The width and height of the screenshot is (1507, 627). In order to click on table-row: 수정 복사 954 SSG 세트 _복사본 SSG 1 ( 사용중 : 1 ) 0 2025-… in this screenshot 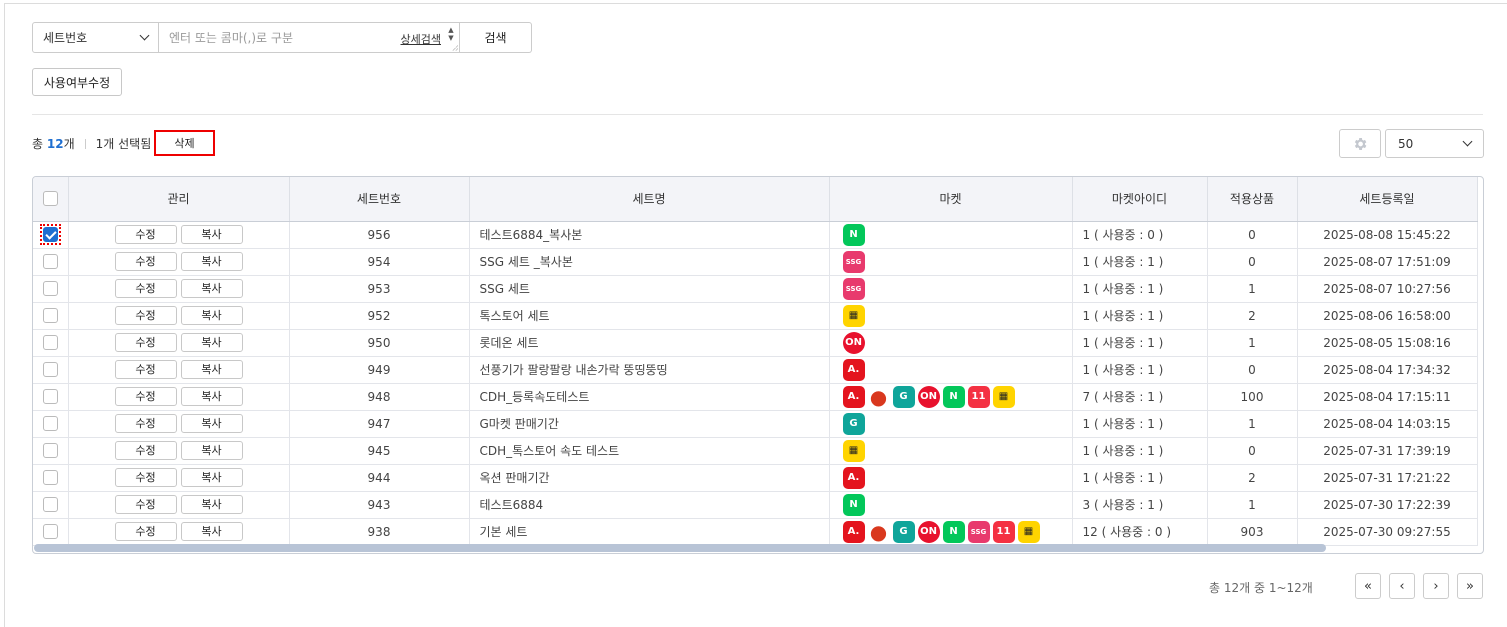, I will do `click(755, 262)`.